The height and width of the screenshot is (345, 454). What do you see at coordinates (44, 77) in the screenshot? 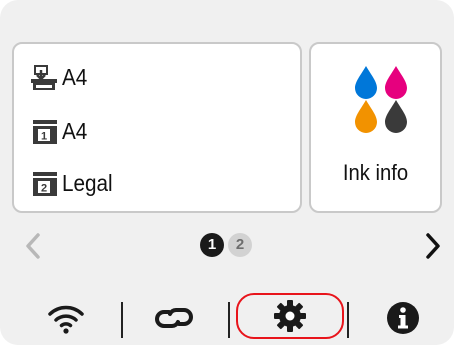
I see `rear-tray-icon` at bounding box center [44, 77].